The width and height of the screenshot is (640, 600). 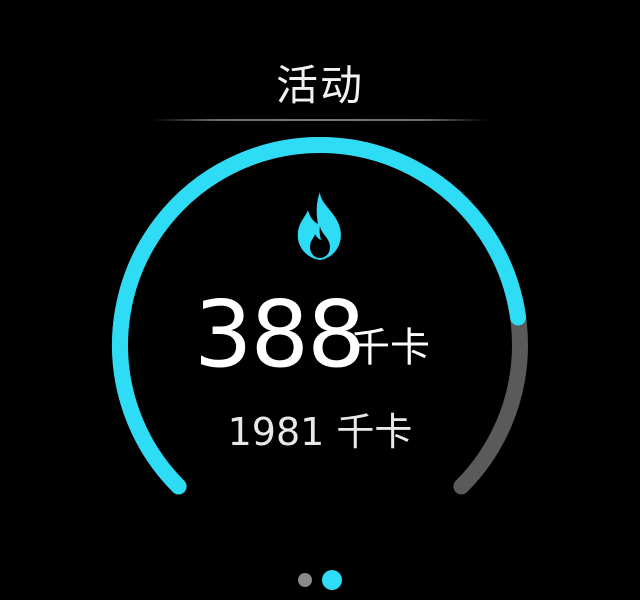 I want to click on calorie-goal: 1981 千卡, so click(x=320, y=432).